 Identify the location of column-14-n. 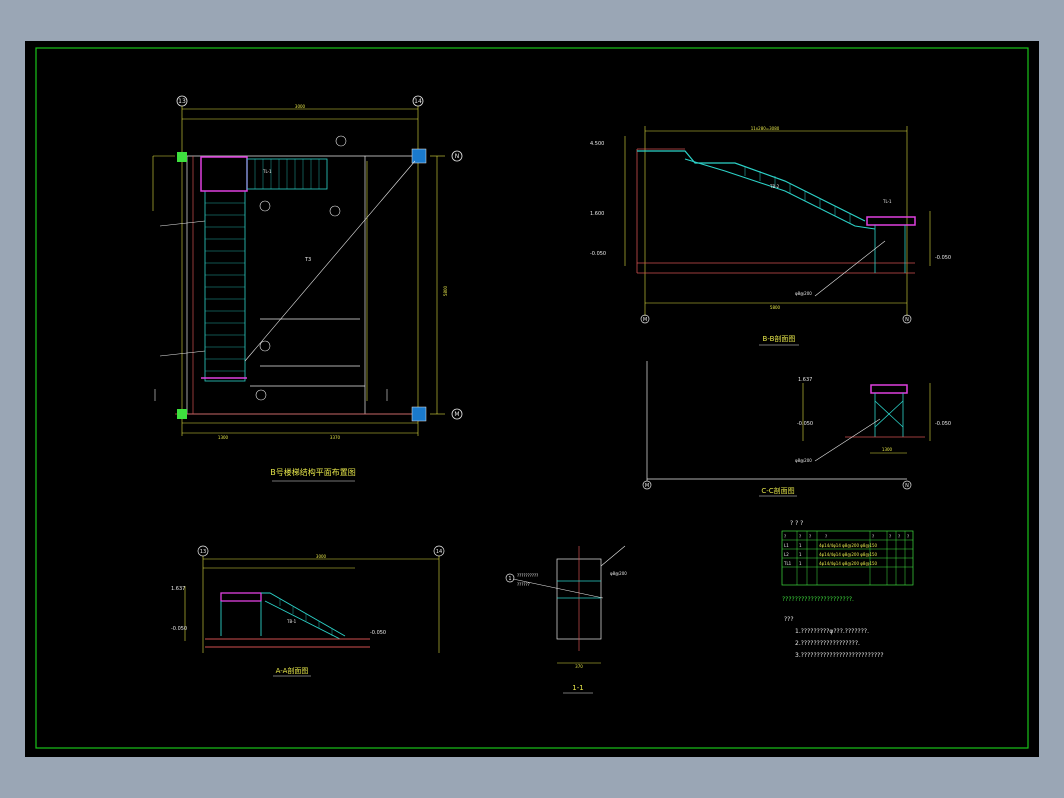
(419, 156).